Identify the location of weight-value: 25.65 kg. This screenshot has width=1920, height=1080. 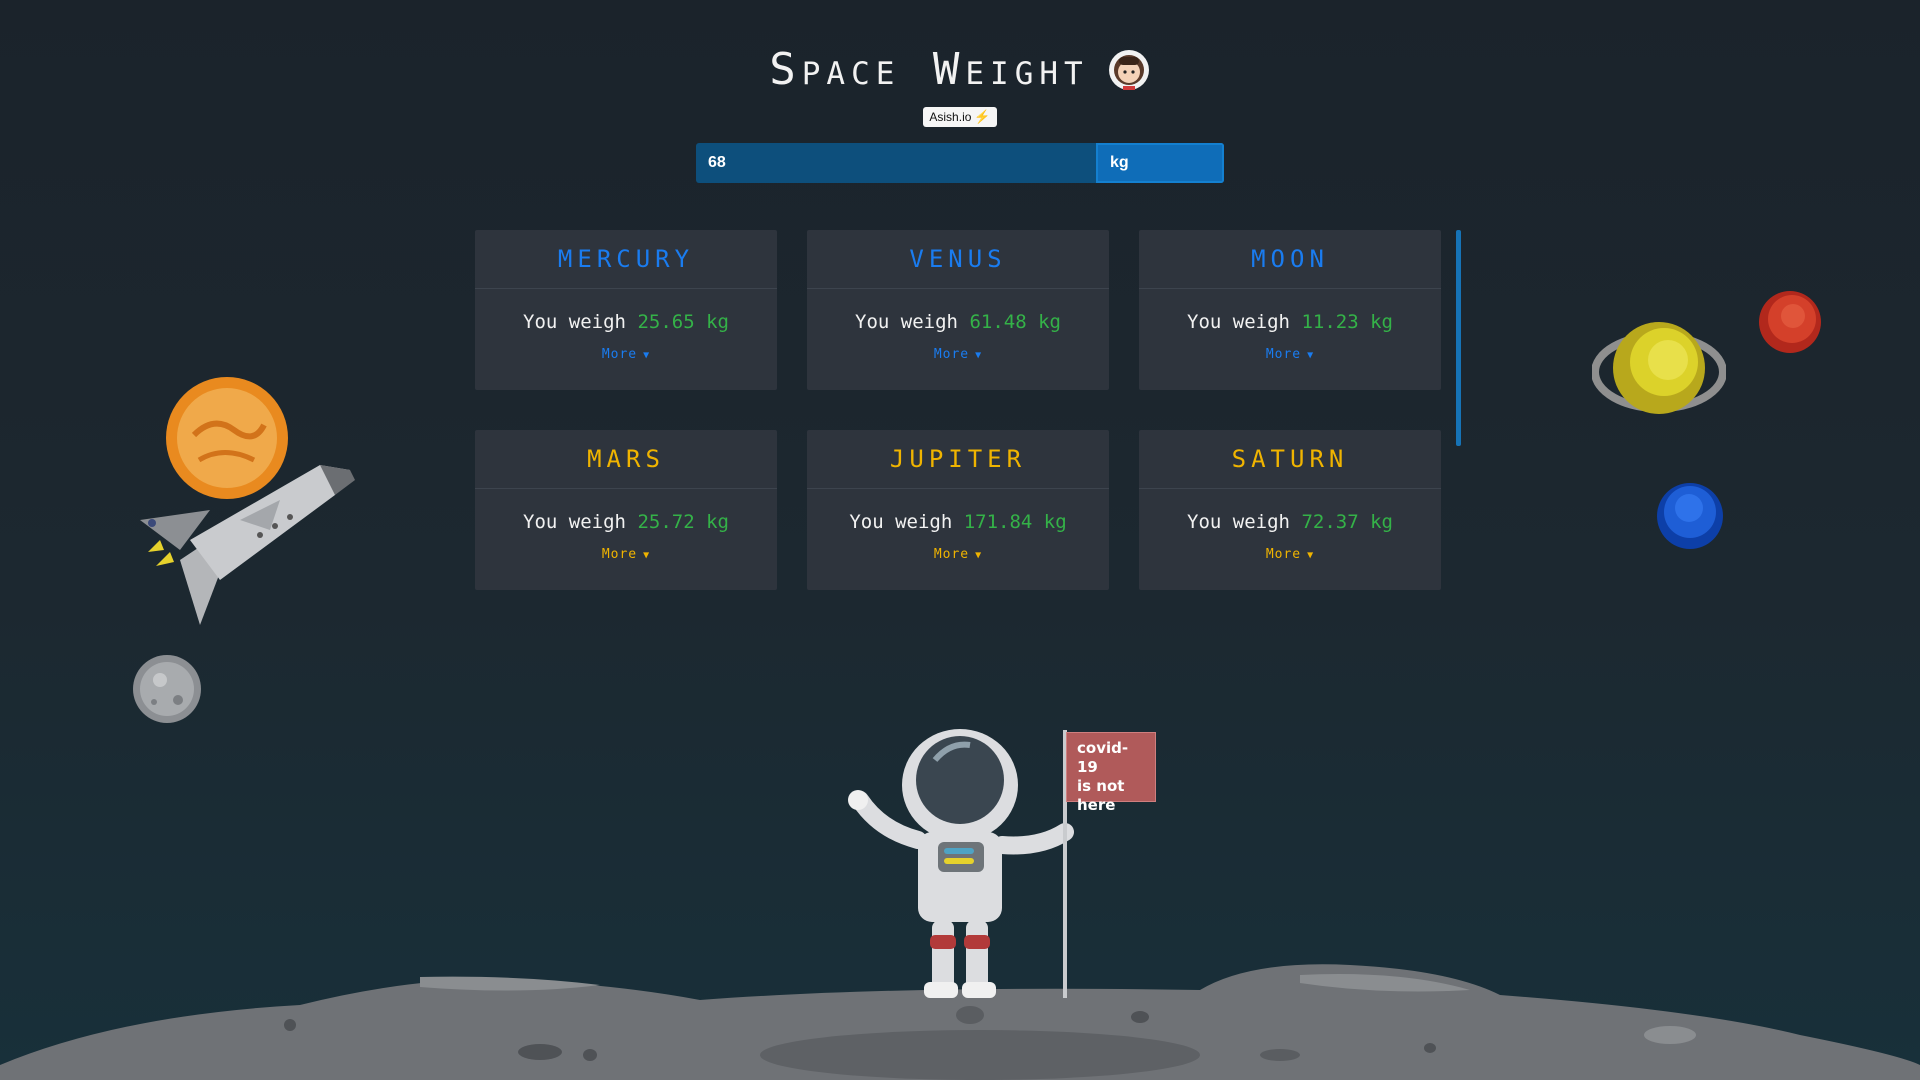
(683, 322).